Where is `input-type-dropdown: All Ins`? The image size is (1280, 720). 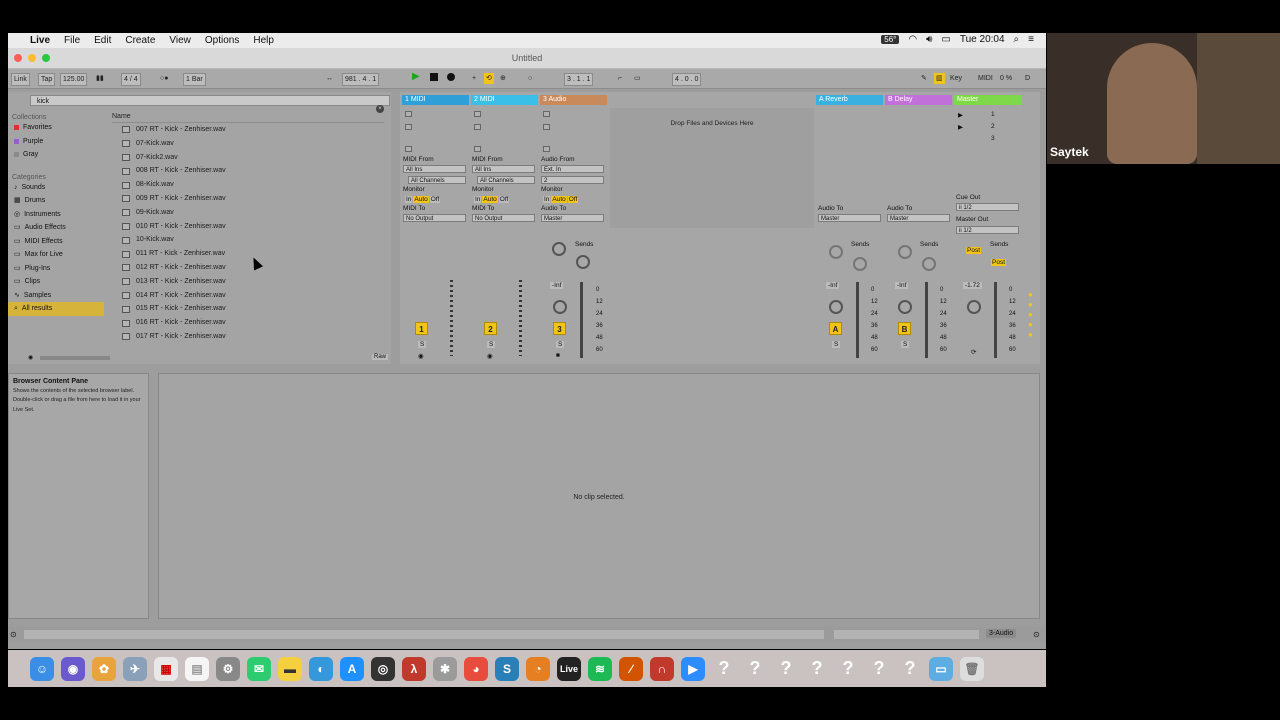
input-type-dropdown: All Ins is located at coordinates (503, 169).